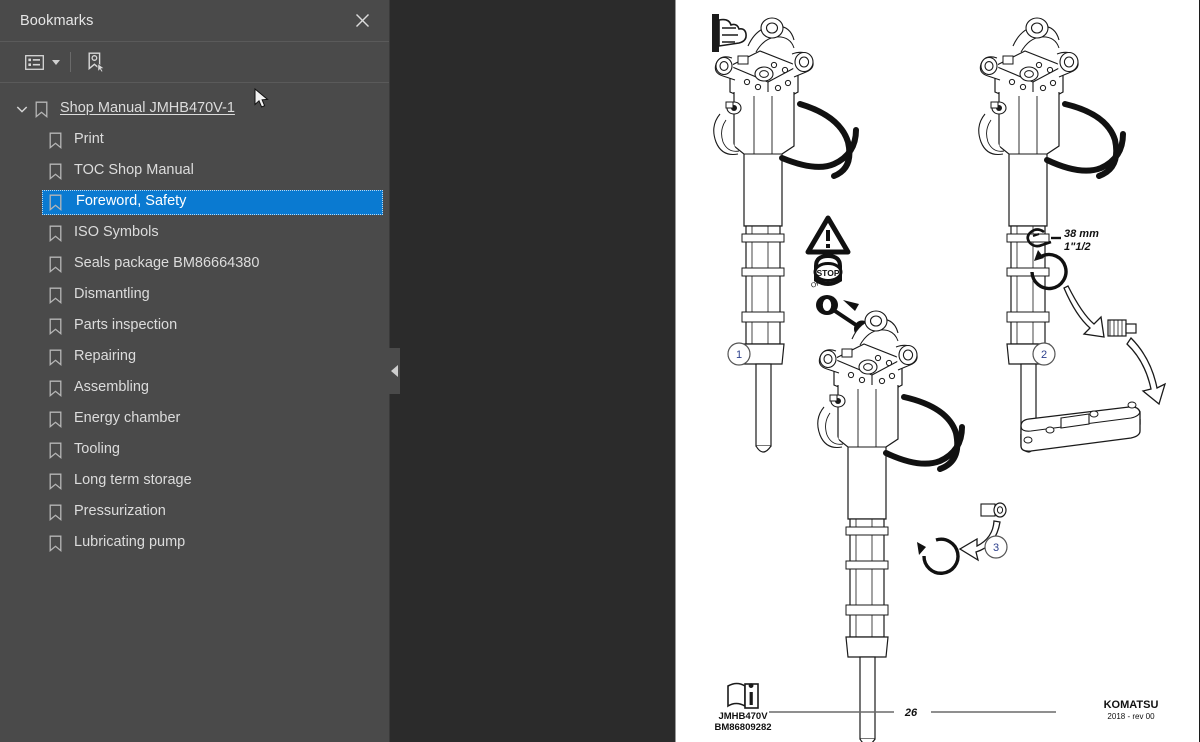 The height and width of the screenshot is (742, 1200). I want to click on warning-triangle-icon, so click(828, 235).